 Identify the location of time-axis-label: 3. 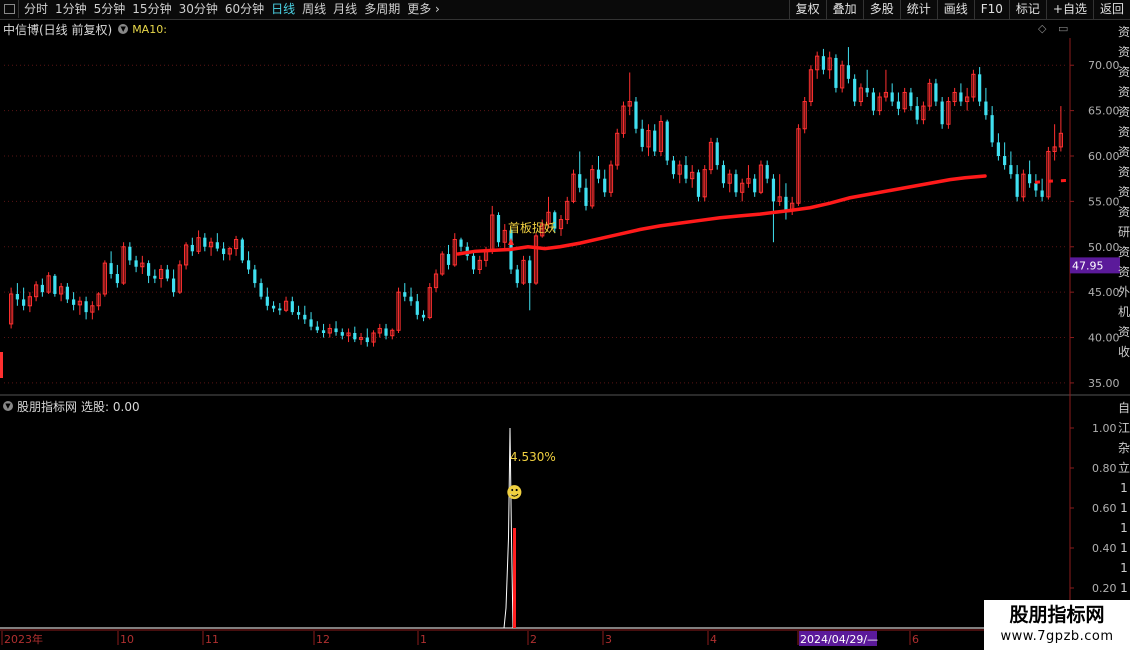
(608, 639).